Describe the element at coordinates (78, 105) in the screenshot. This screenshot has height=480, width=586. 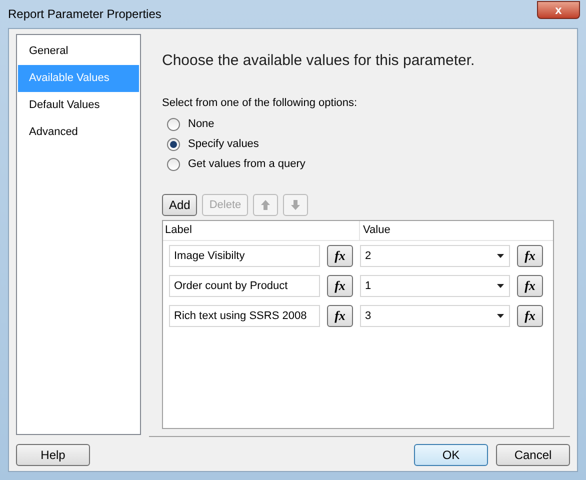
I see `sidebar-item: Default Values` at that location.